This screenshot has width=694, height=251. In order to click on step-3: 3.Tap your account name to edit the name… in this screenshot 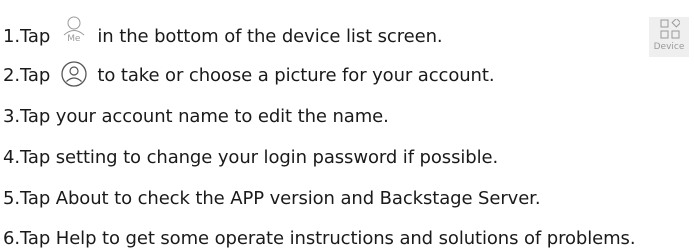, I will do `click(196, 116)`.